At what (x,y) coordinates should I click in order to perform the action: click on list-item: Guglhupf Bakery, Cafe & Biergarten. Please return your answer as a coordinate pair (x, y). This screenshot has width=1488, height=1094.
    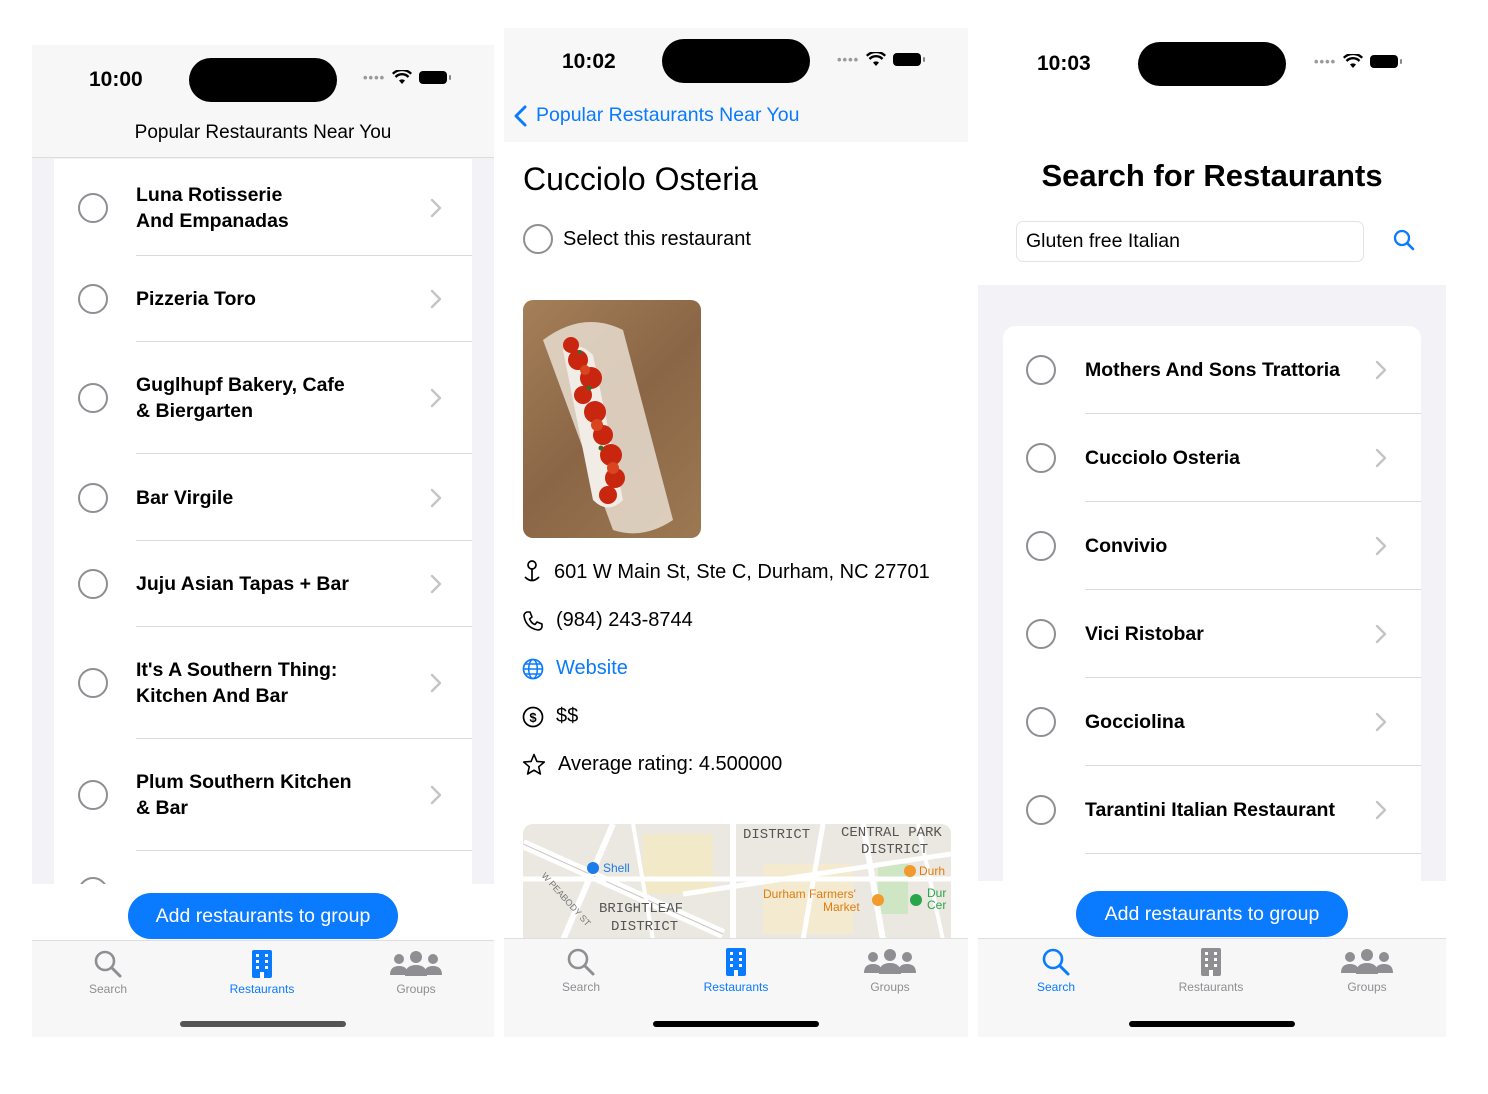
    Looking at the image, I should click on (263, 398).